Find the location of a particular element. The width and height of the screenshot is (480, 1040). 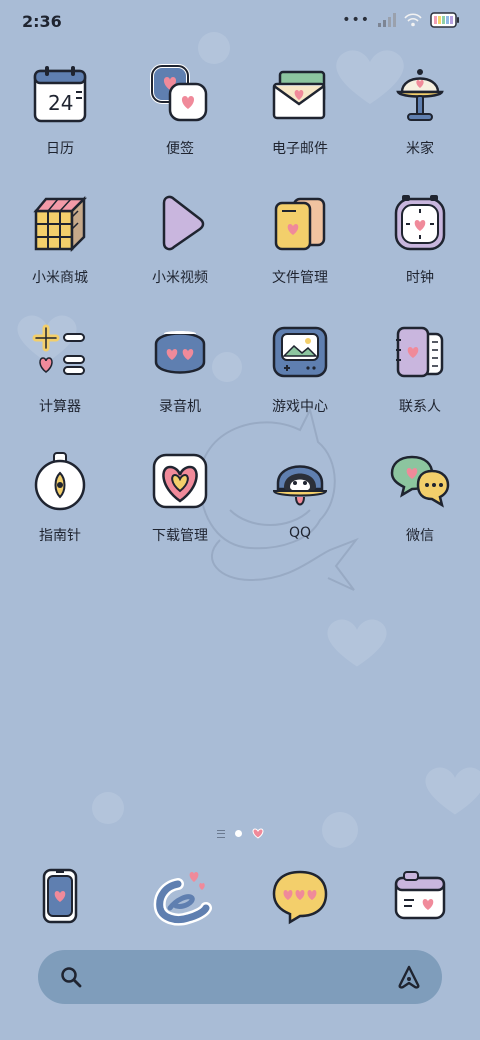

app-file-manager: 文件管理 is located at coordinates (300, 255).